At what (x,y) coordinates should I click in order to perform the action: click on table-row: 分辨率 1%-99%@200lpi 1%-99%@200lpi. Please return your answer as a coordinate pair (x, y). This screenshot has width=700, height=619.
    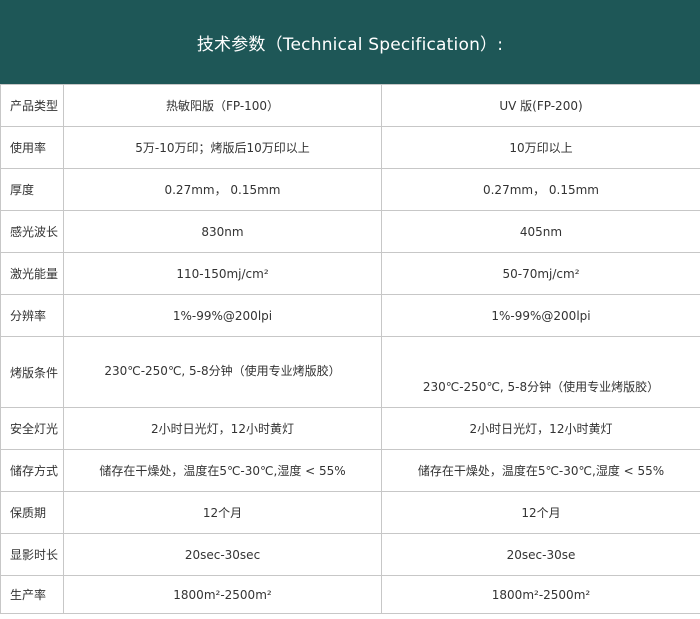
    Looking at the image, I should click on (350, 315).